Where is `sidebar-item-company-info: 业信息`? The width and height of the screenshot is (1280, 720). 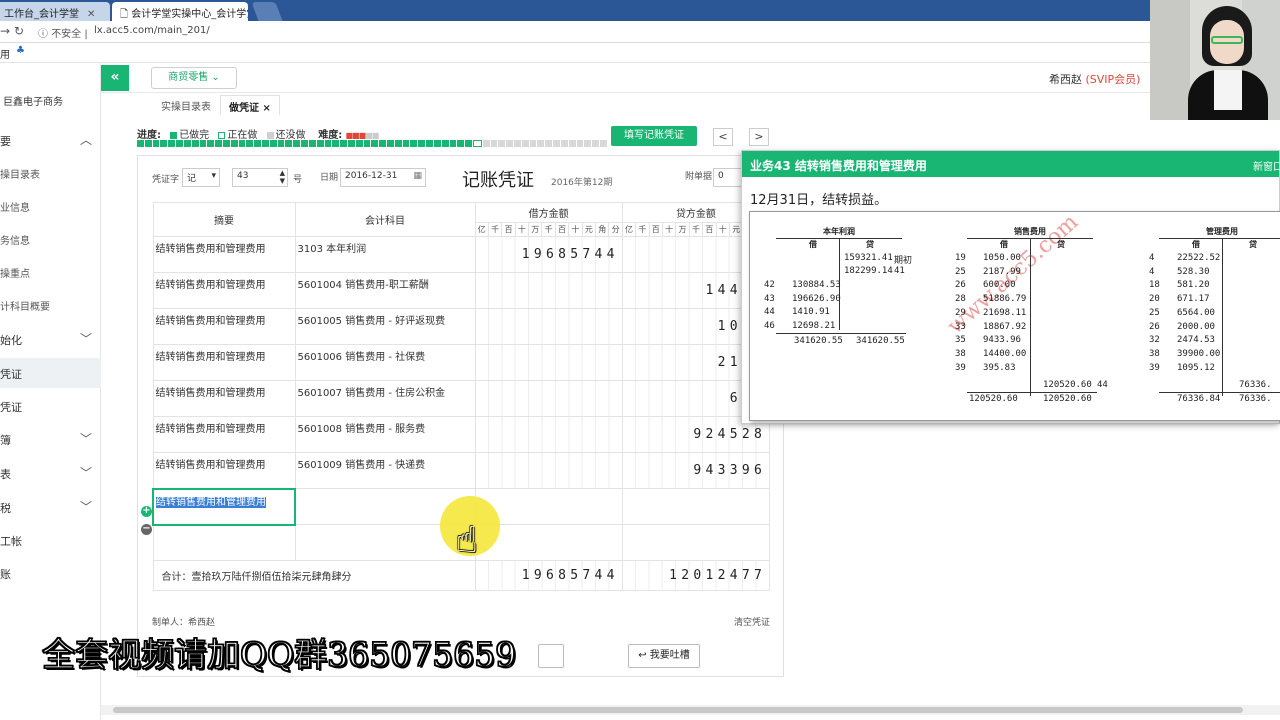
sidebar-item-company-info: 业信息 is located at coordinates (50, 206).